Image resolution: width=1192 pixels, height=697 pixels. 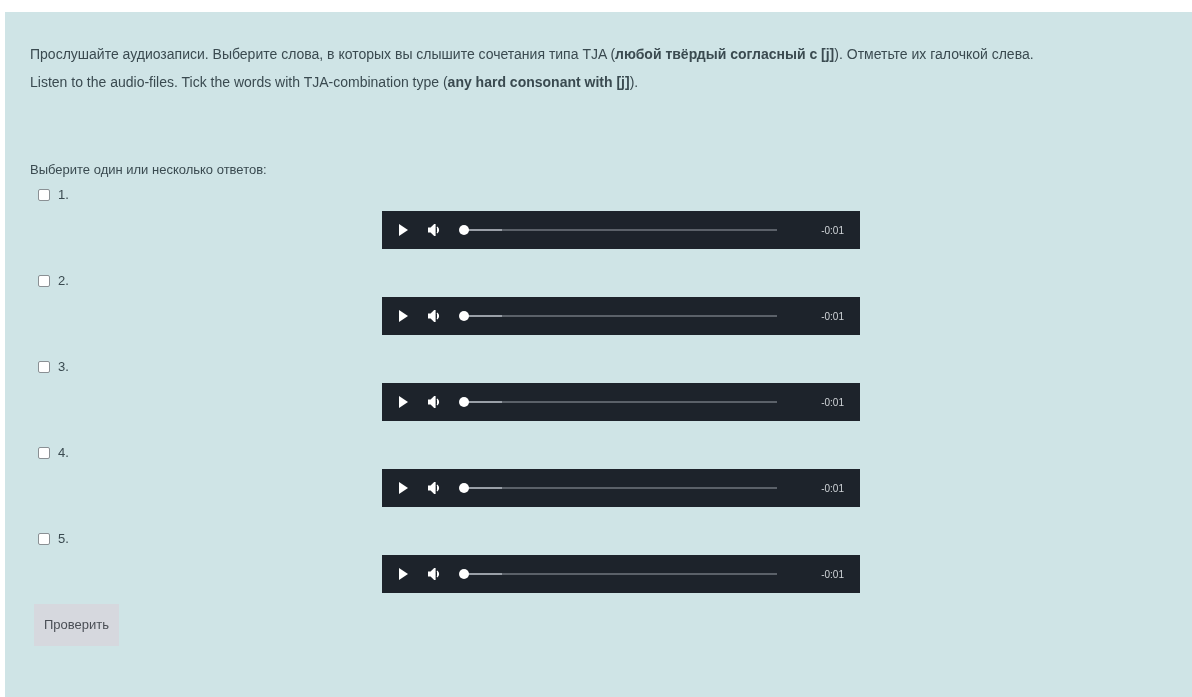 What do you see at coordinates (63, 453) in the screenshot?
I see `answer-label: 4.` at bounding box center [63, 453].